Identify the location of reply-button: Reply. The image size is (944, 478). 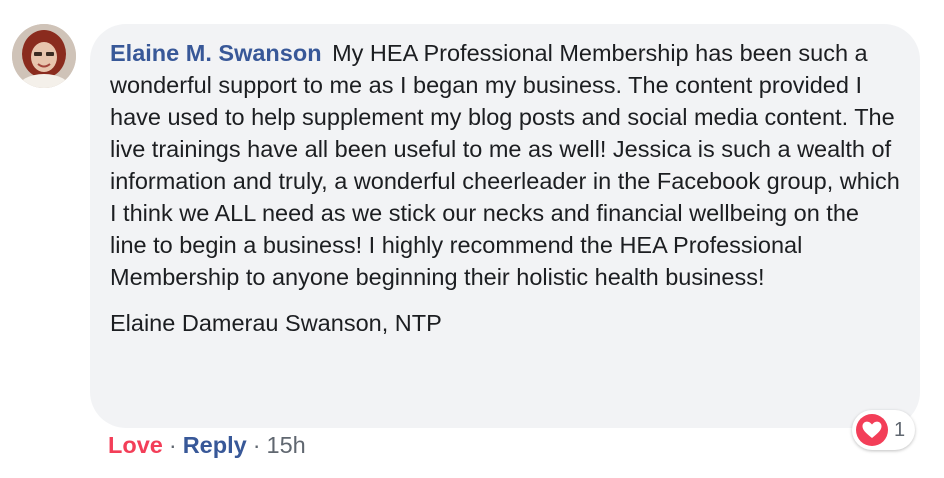
(215, 445).